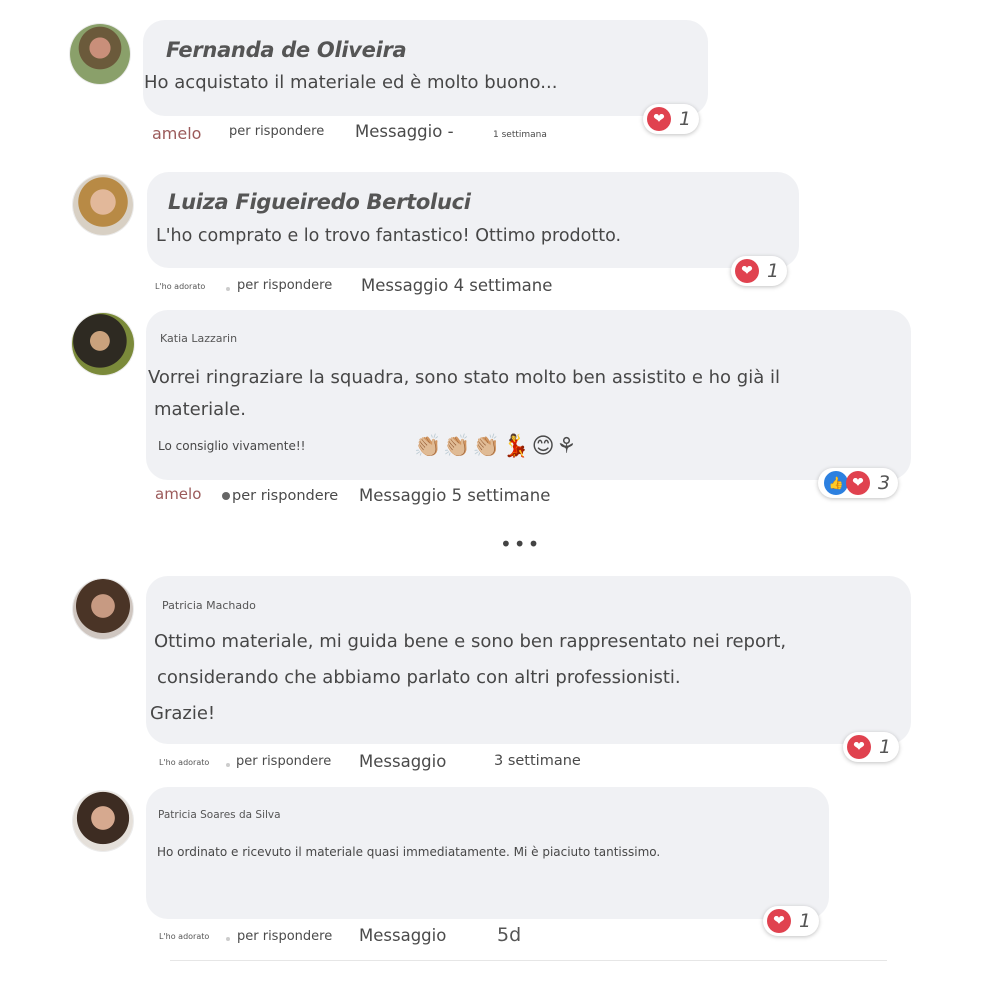 The width and height of the screenshot is (993, 988). Describe the element at coordinates (520, 135) in the screenshot. I see `comment-timestamp: 1 settimana` at that location.